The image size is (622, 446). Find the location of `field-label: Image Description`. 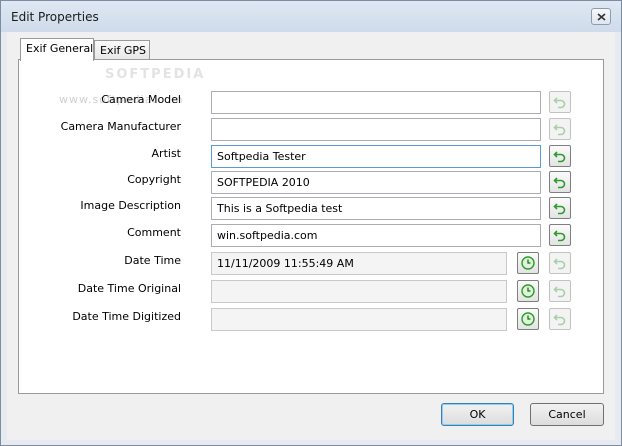

field-label: Image Description is located at coordinates (130, 205).